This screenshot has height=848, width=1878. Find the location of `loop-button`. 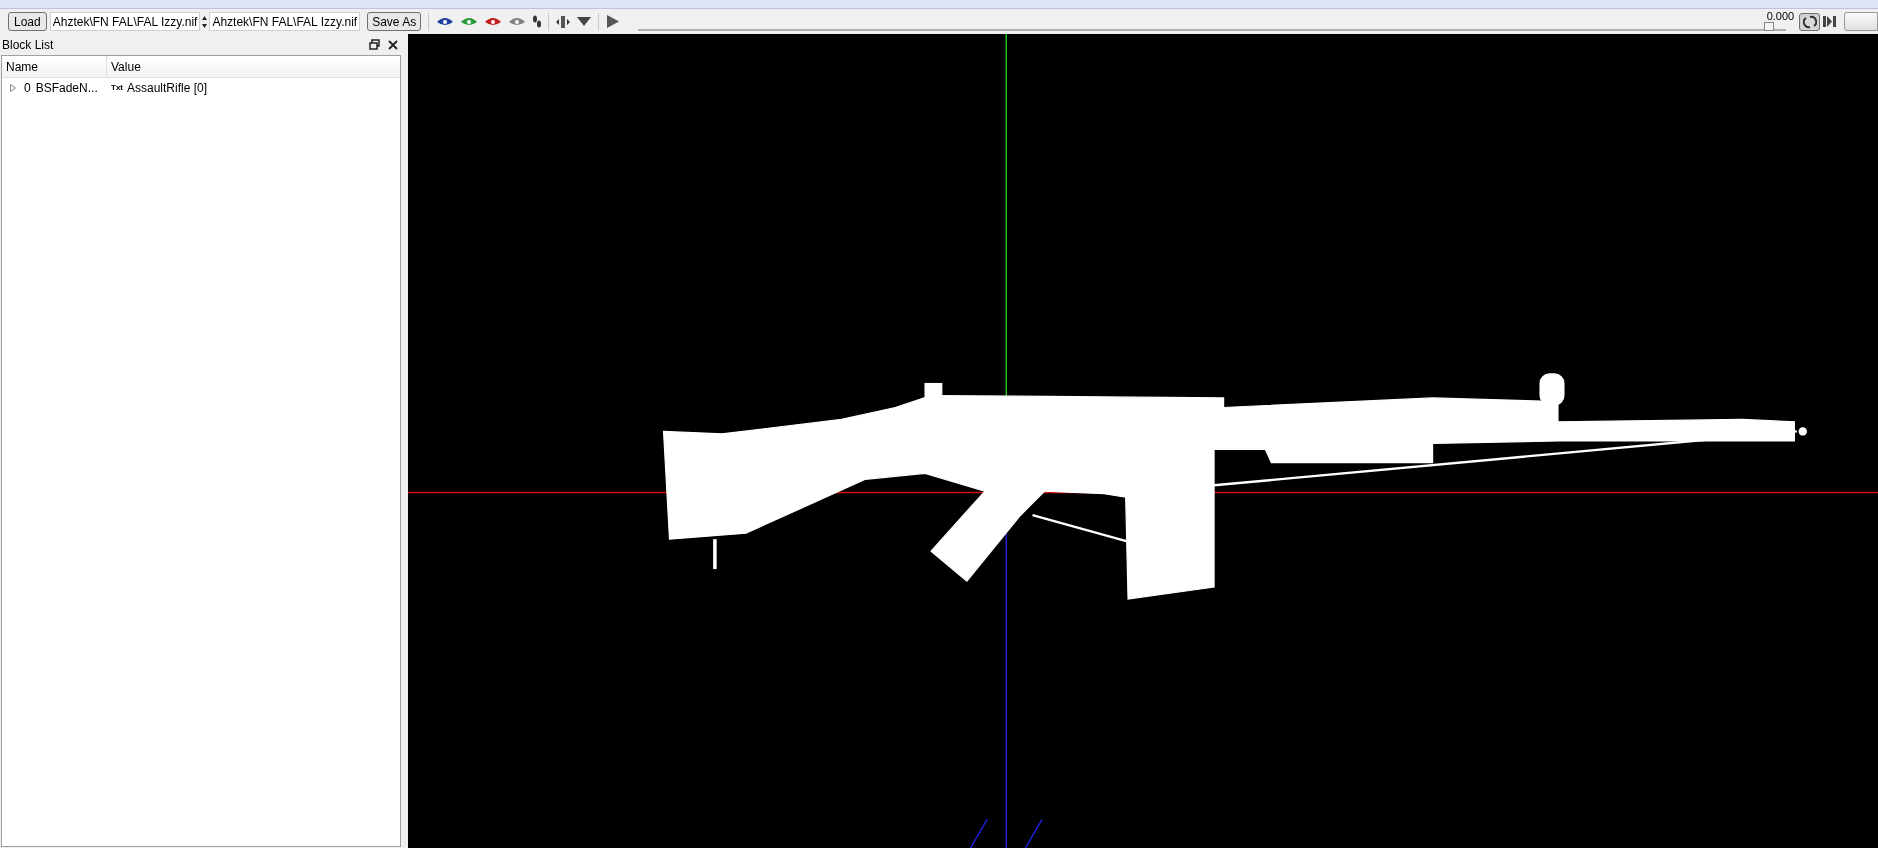

loop-button is located at coordinates (1810, 21).